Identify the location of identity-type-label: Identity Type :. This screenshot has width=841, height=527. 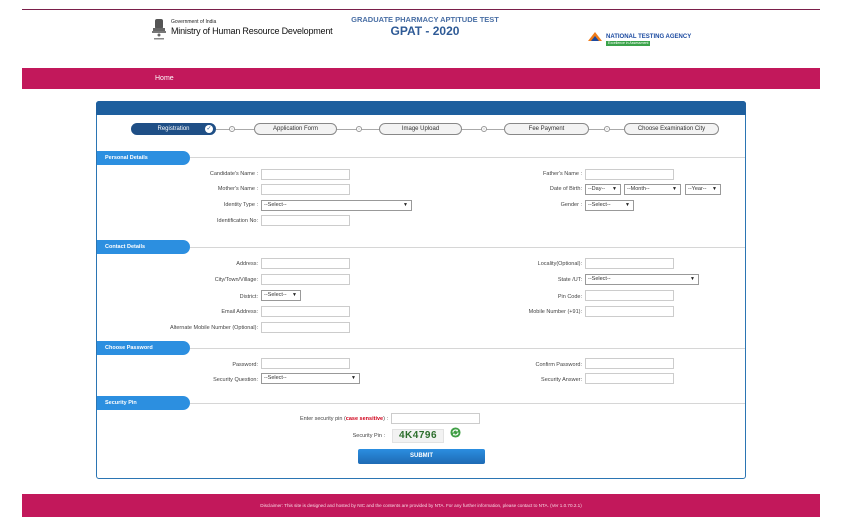
(240, 205).